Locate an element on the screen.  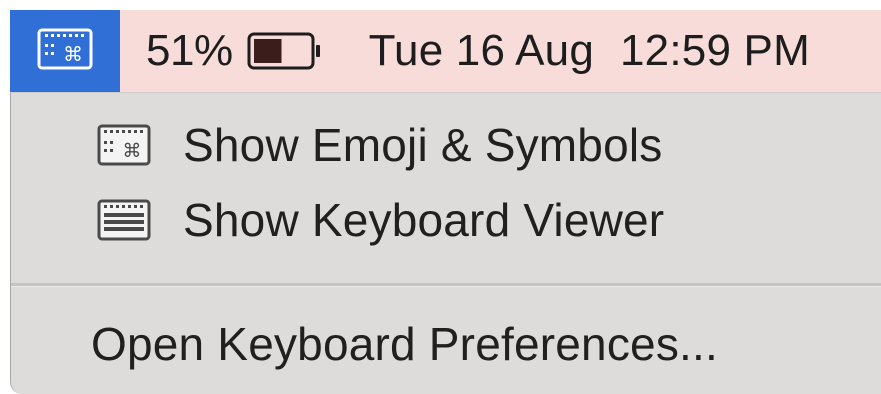
menu-item-label: Show Keyboard Viewer is located at coordinates (424, 220).